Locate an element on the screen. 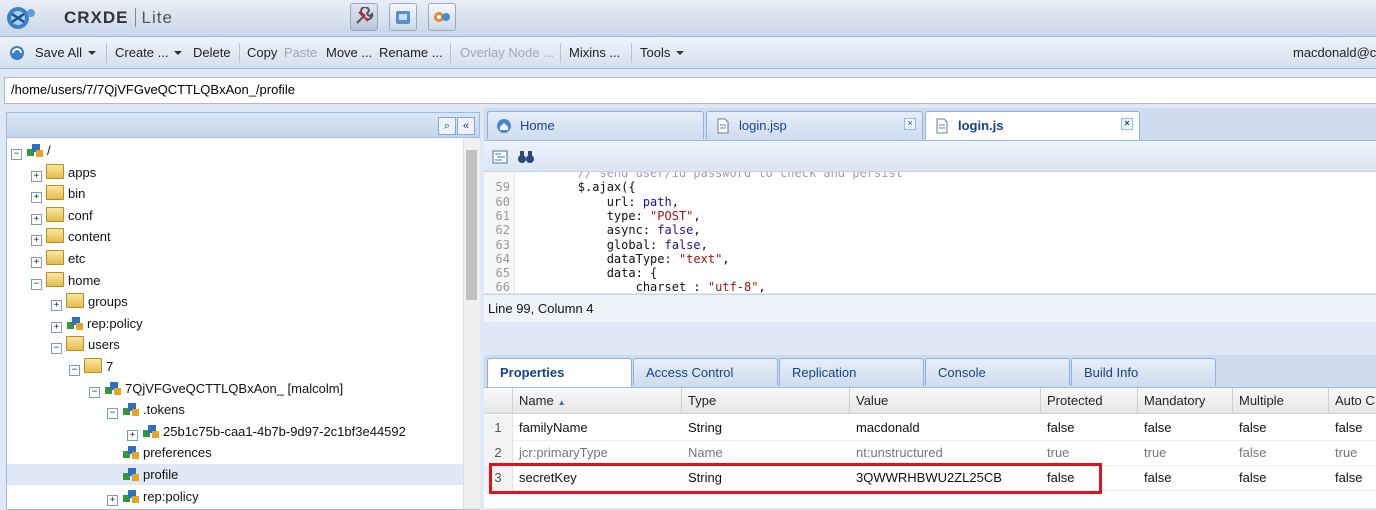  tab-build-info: Build Info is located at coordinates (1143, 372).